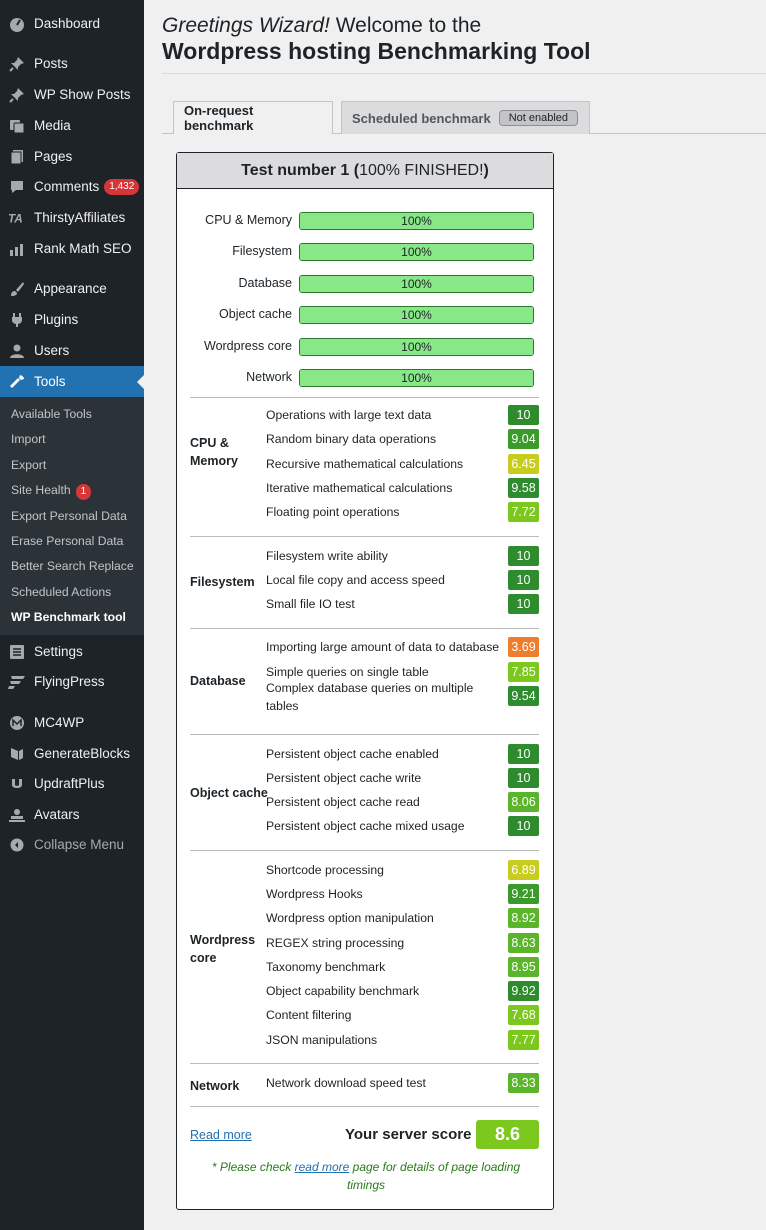 The width and height of the screenshot is (766, 1230). I want to click on submenu-item-available-tools: Available Tools, so click(51, 414).